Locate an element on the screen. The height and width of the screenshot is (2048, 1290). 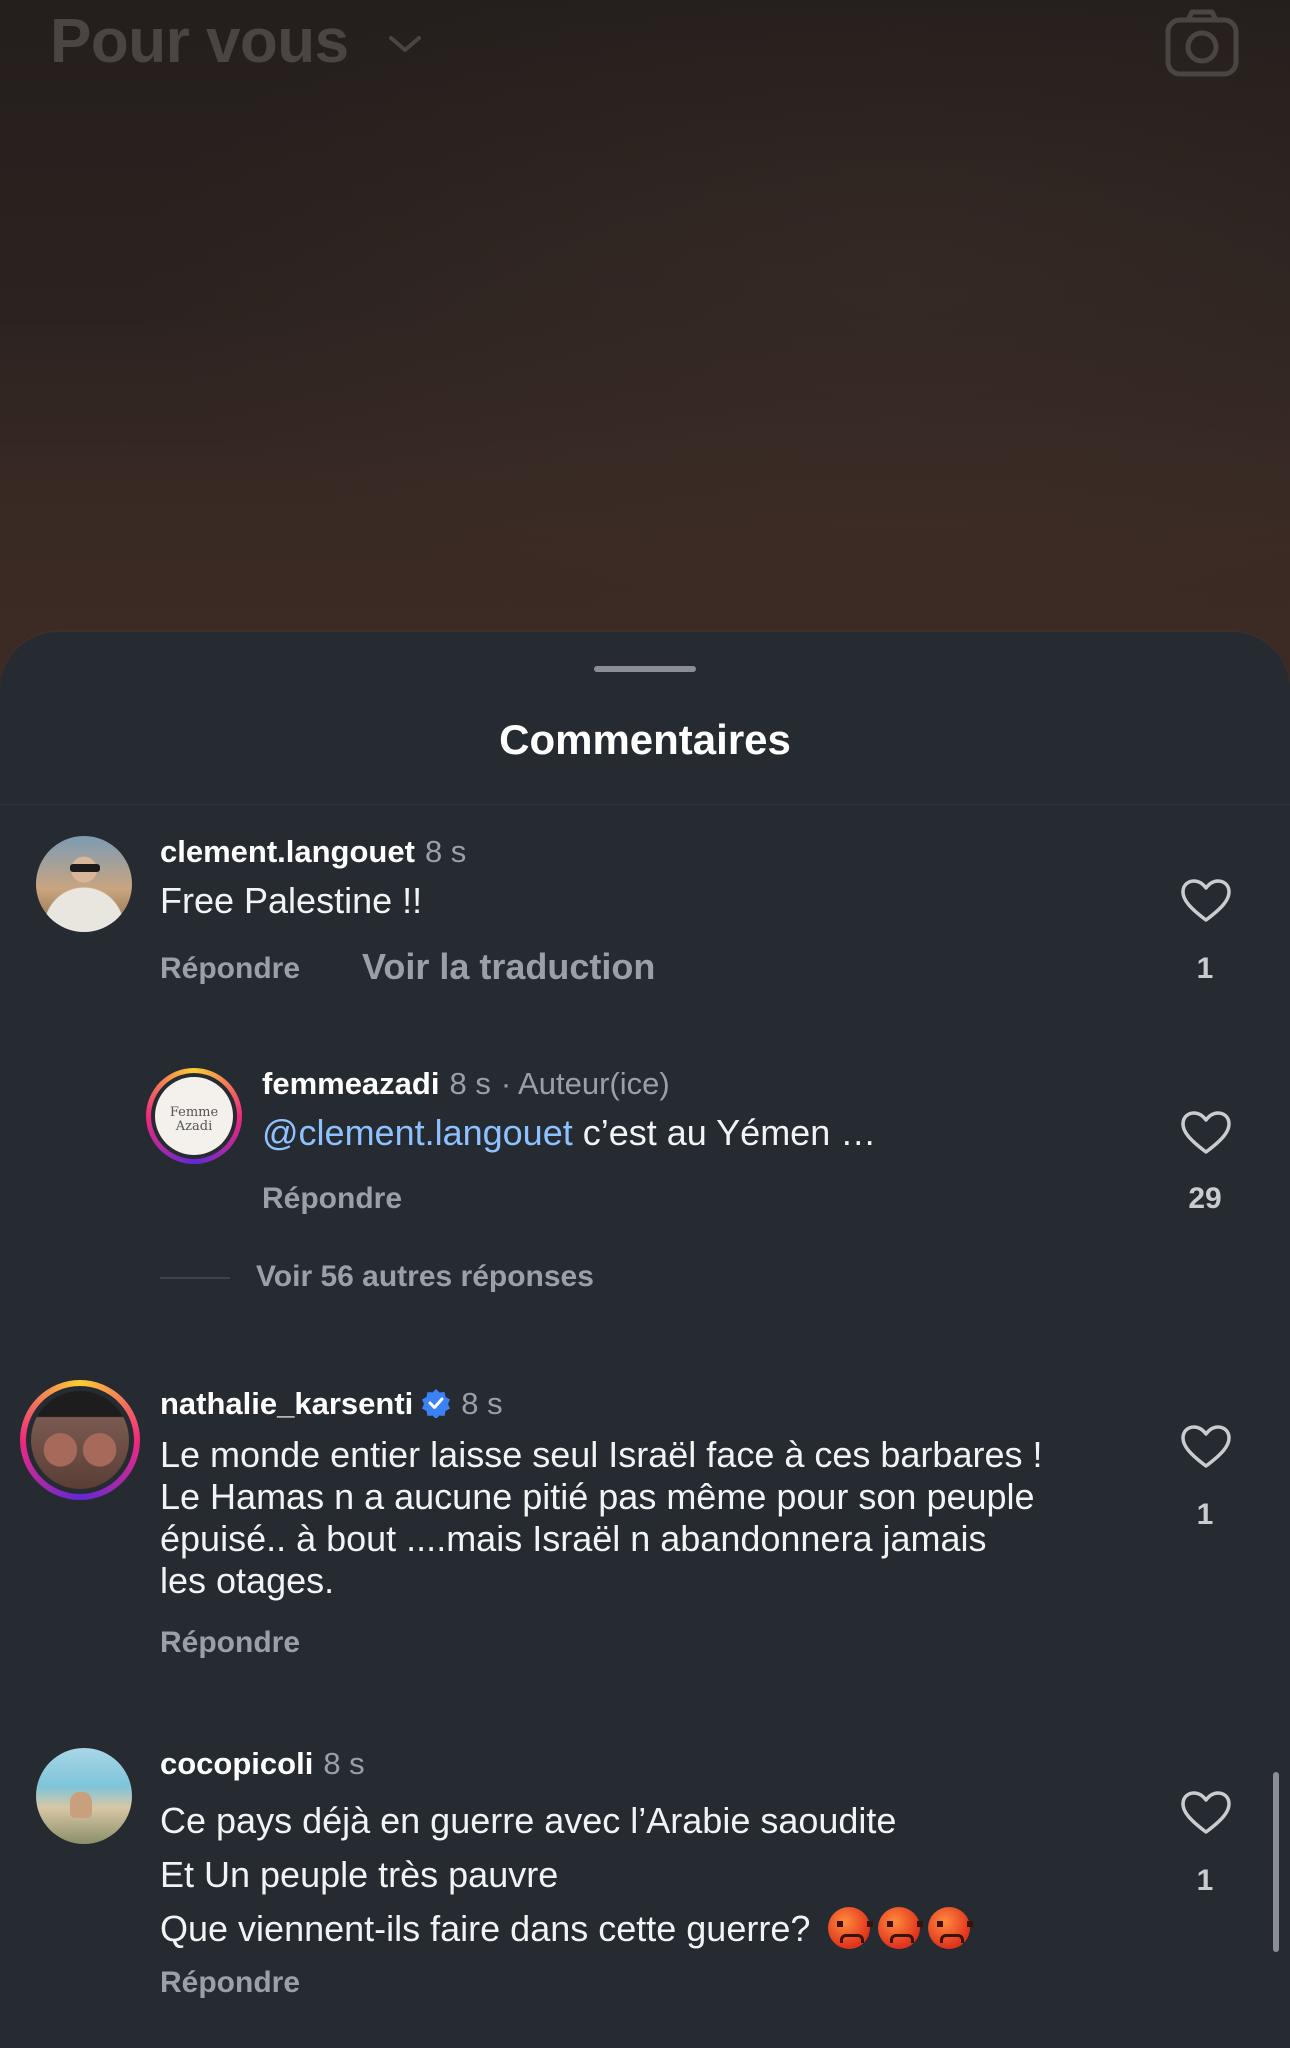
comment-header: nathalie_karsenti 8 s is located at coordinates (331, 1404).